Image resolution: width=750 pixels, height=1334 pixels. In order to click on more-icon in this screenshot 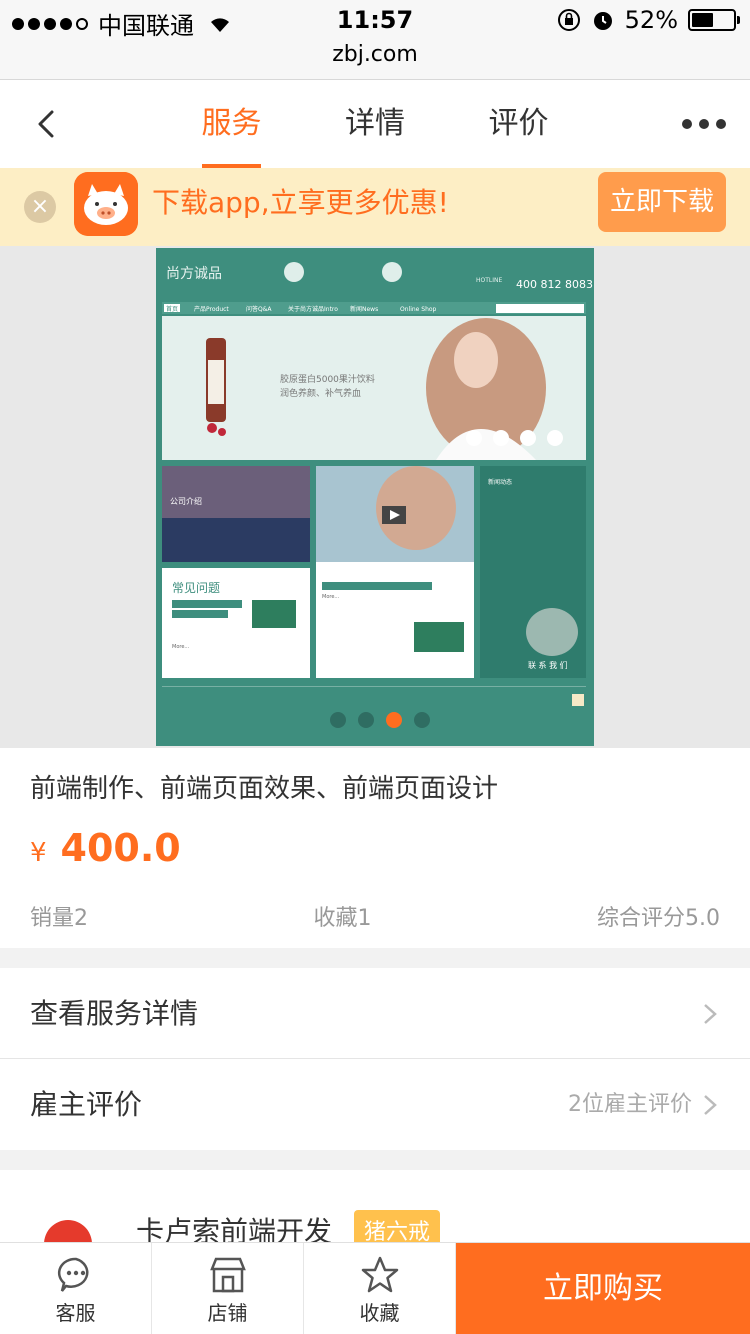, I will do `click(704, 124)`.